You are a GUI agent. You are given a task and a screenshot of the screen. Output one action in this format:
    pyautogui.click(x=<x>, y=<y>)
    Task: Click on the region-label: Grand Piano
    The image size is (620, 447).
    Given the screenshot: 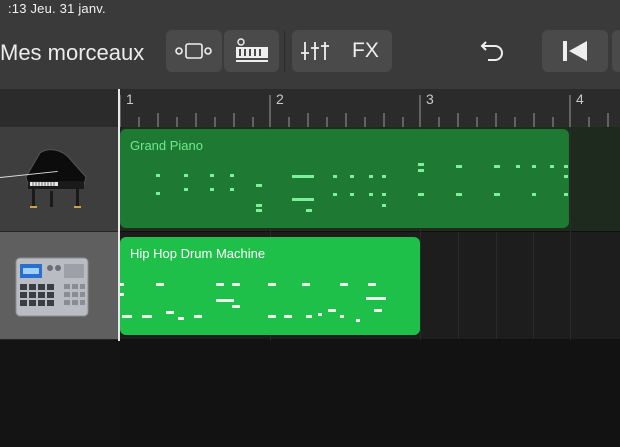 What is the action you would take?
    pyautogui.click(x=166, y=145)
    